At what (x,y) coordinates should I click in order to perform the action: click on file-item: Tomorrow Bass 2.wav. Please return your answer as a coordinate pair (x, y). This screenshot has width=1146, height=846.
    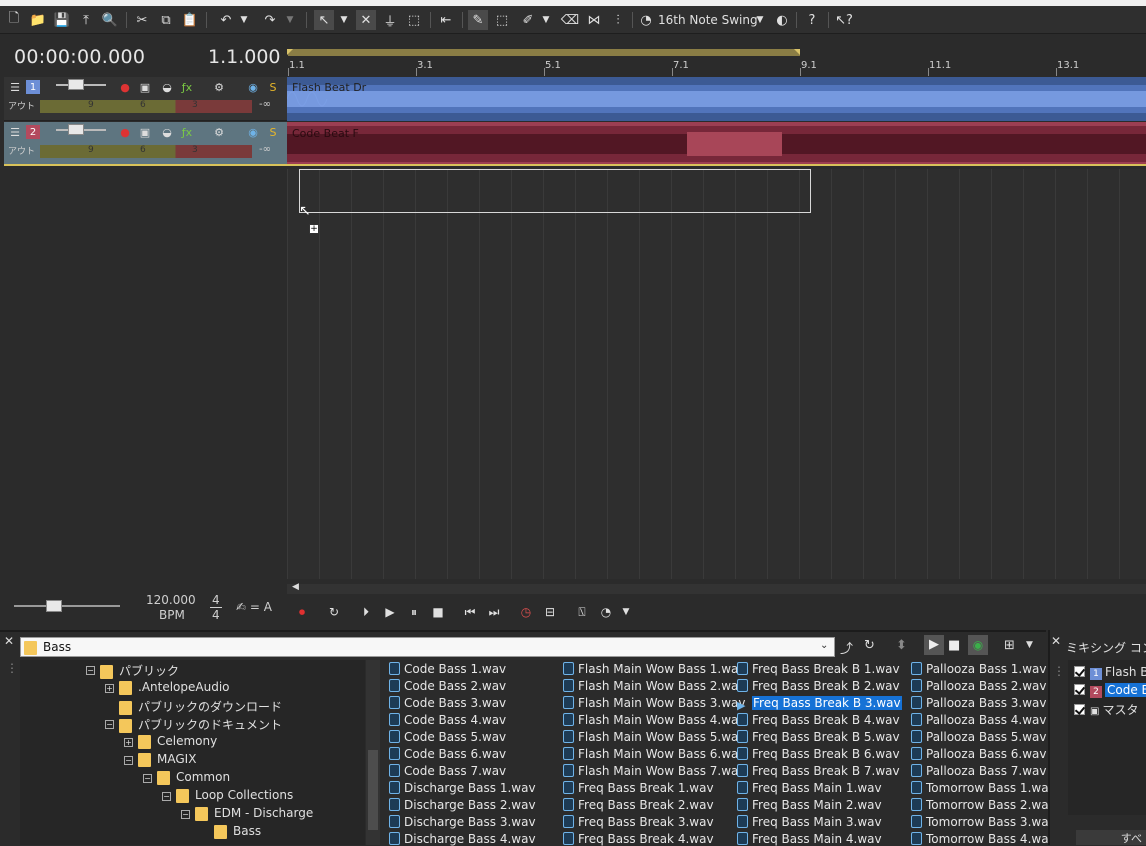
    Looking at the image, I should click on (983, 805).